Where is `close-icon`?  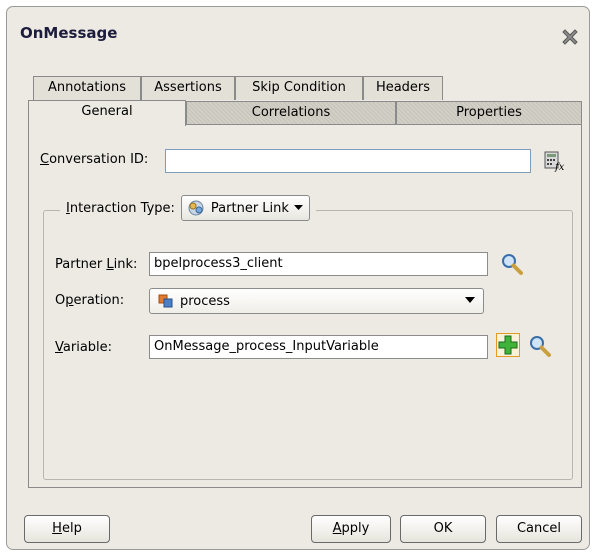 close-icon is located at coordinates (570, 37).